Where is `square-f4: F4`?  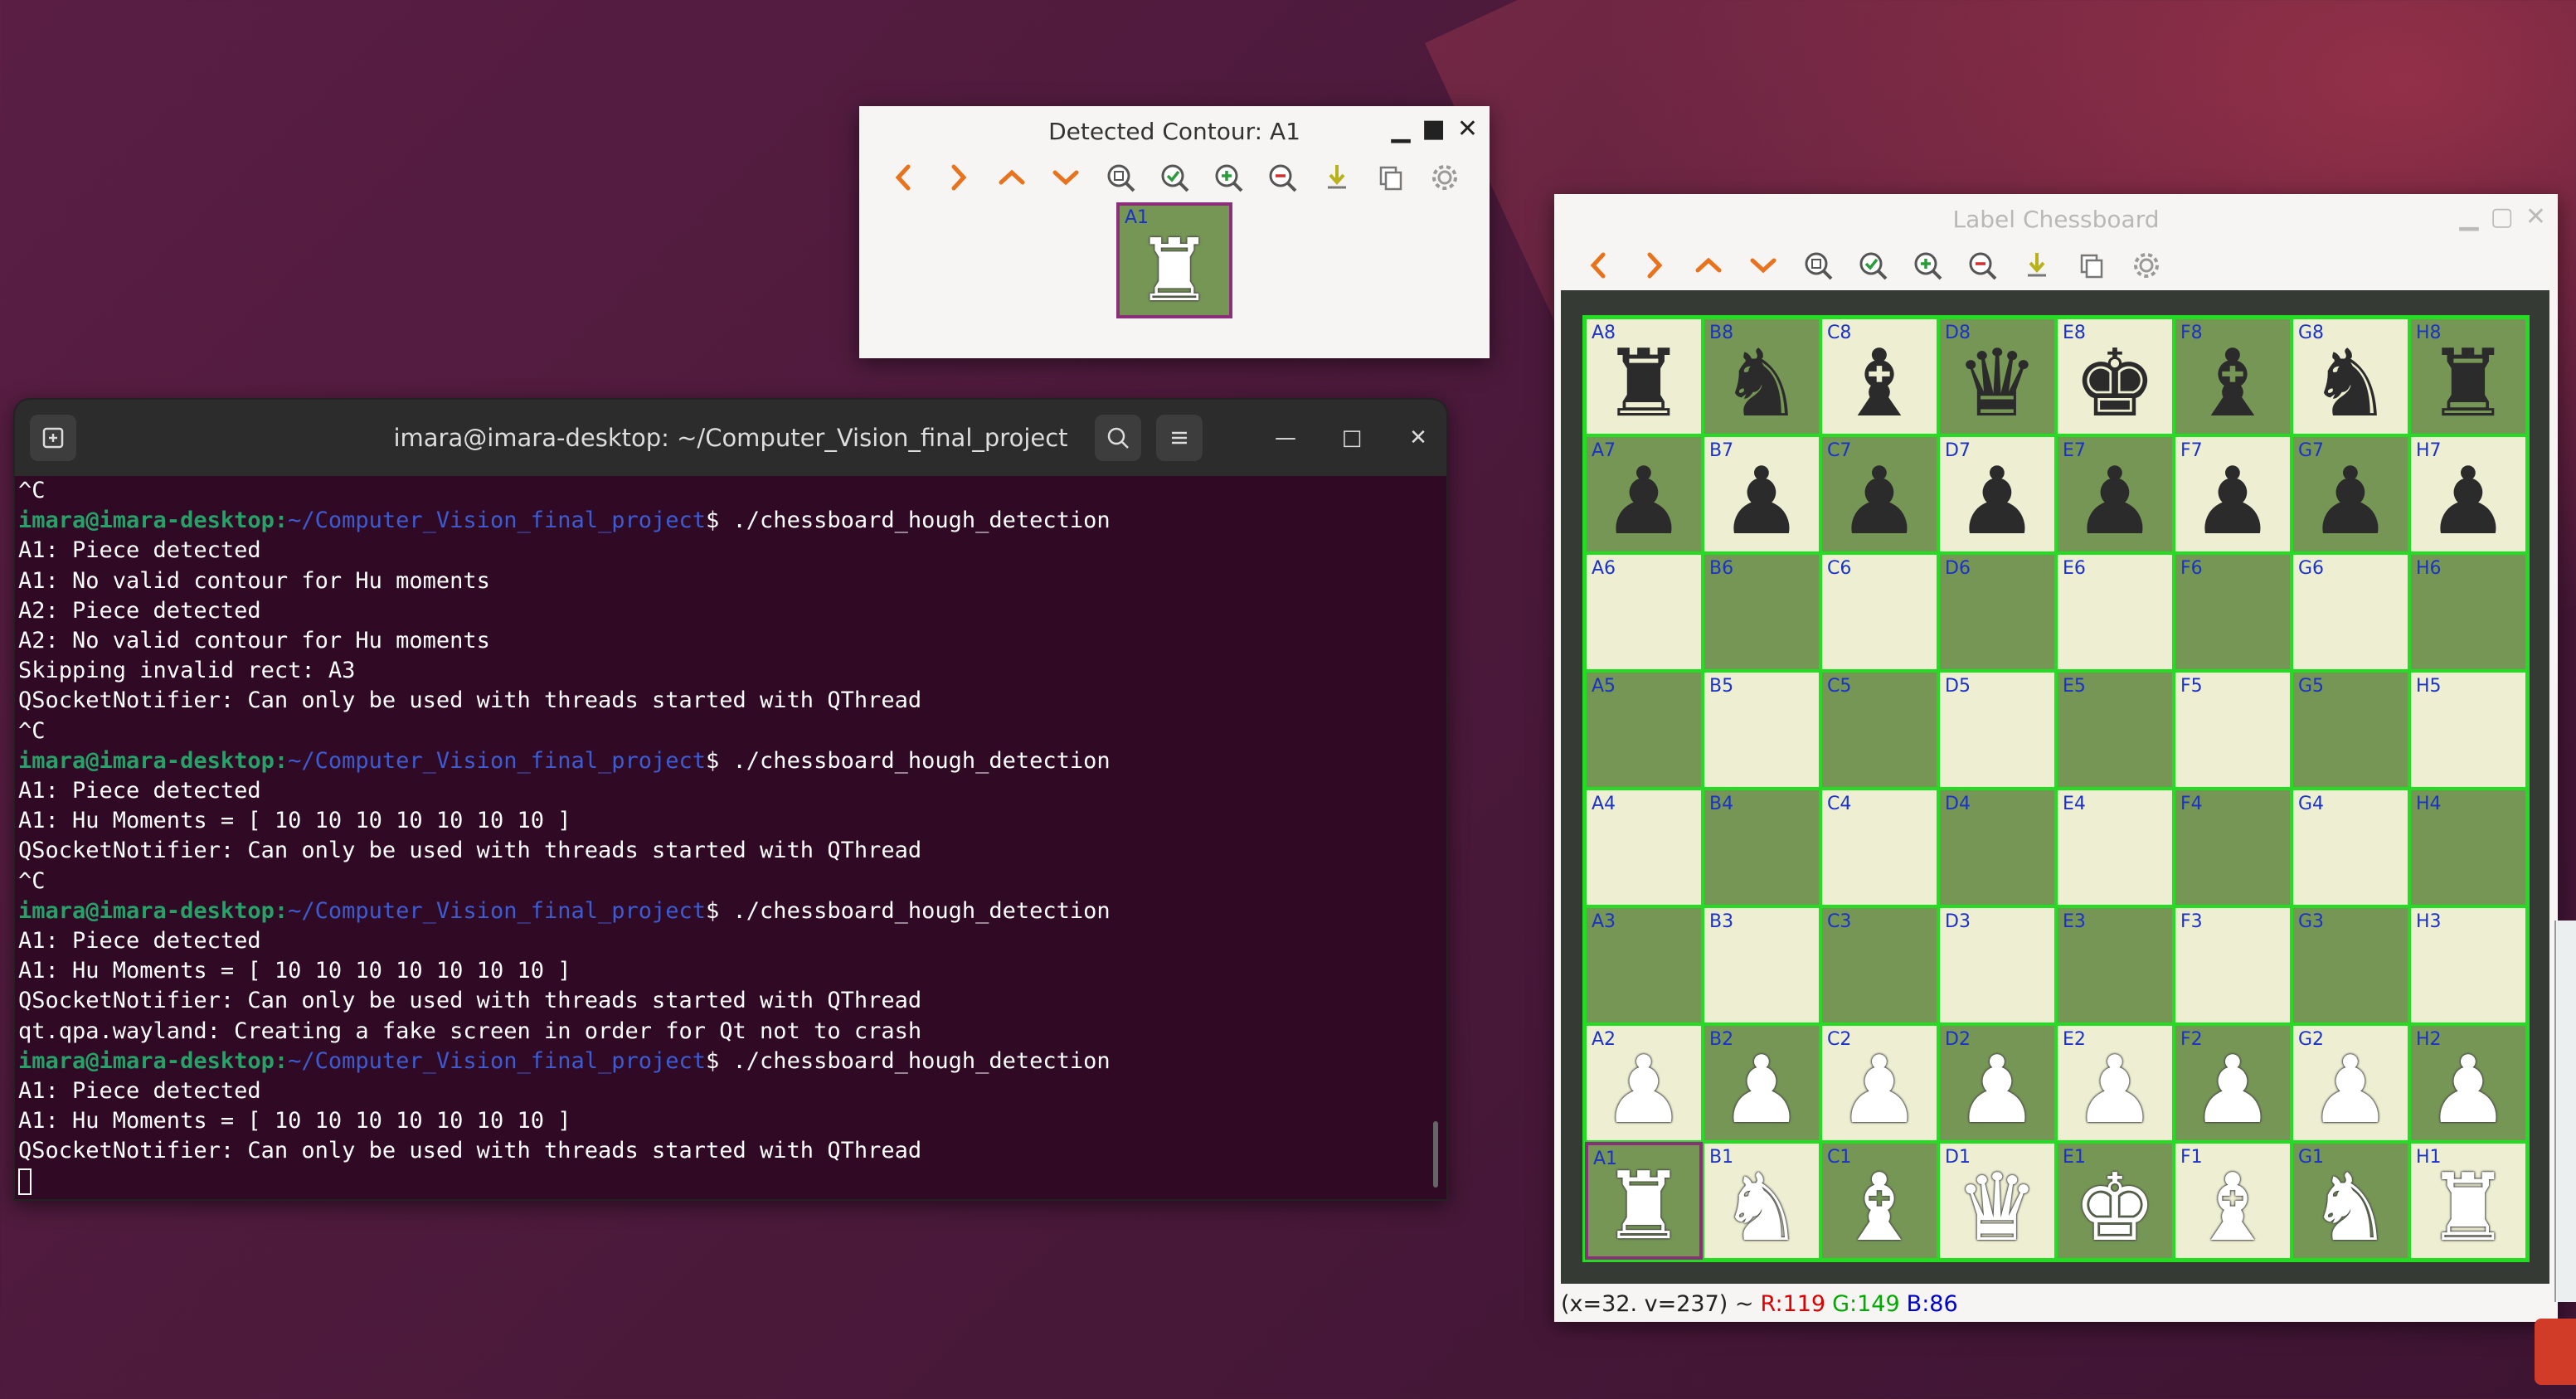 square-f4: F4 is located at coordinates (2233, 848).